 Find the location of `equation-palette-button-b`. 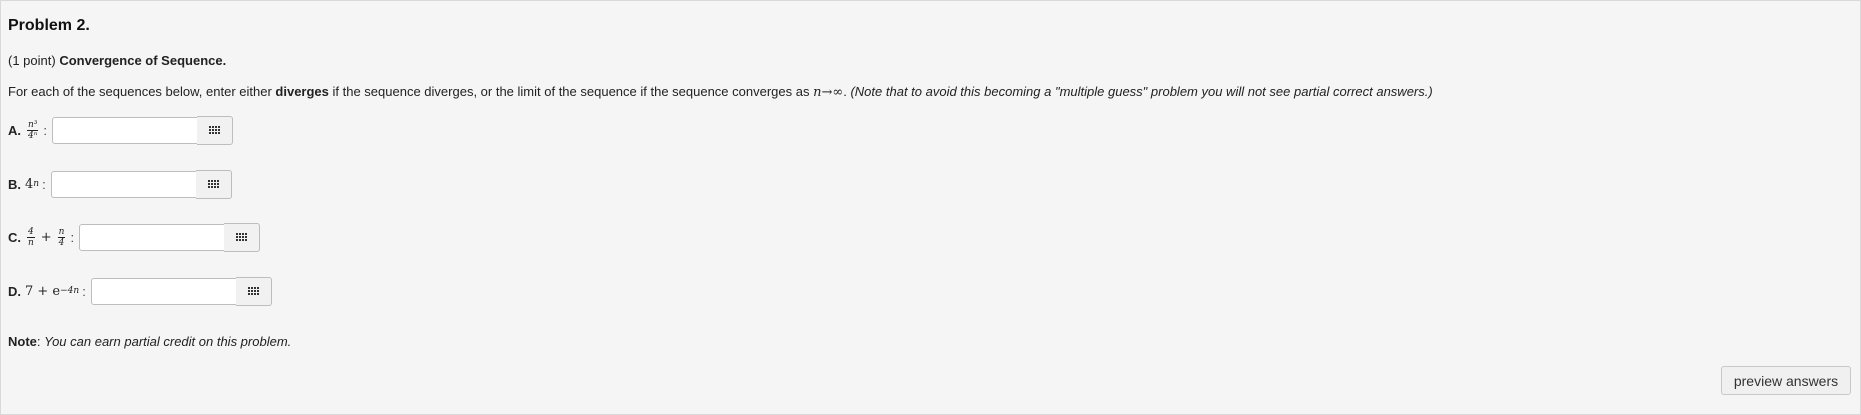

equation-palette-button-b is located at coordinates (213, 184).